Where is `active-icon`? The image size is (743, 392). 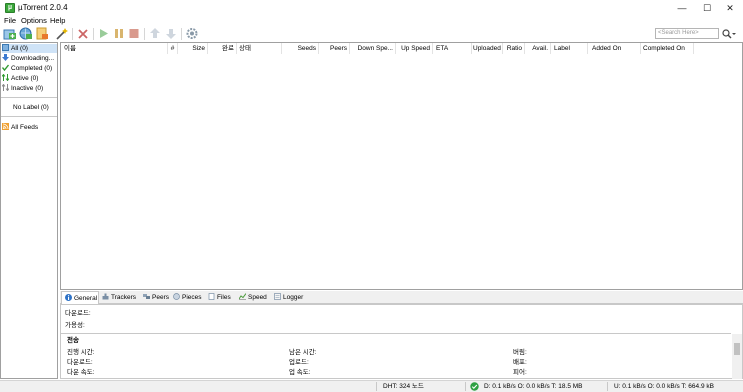 active-icon is located at coordinates (6, 78).